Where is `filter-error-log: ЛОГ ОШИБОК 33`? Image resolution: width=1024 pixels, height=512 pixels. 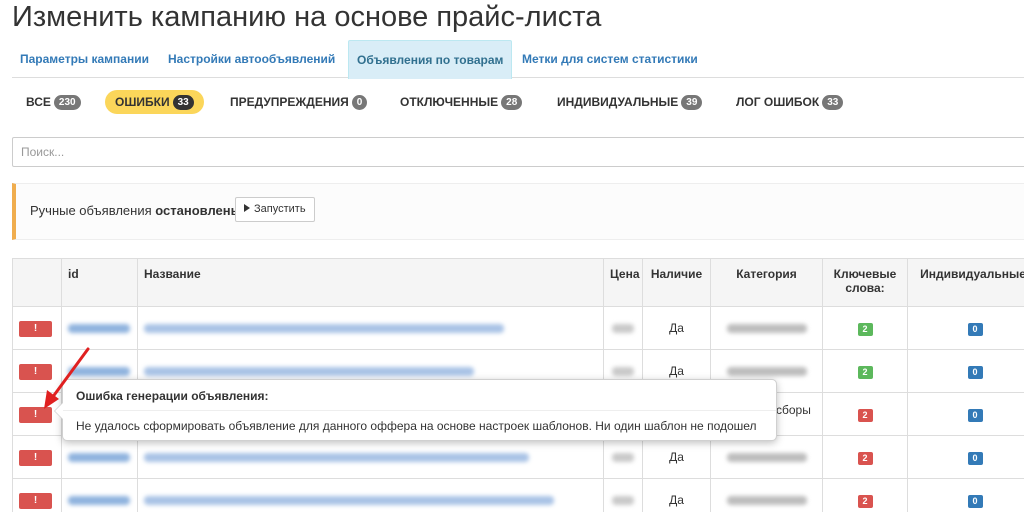 filter-error-log: ЛОГ ОШИБОК 33 is located at coordinates (789, 102).